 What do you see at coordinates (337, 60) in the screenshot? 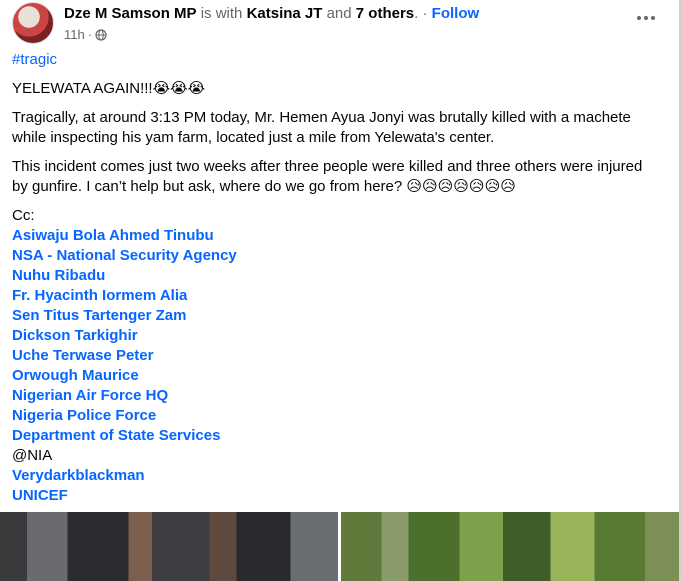
I see `hashtag-link: #tragic` at bounding box center [337, 60].